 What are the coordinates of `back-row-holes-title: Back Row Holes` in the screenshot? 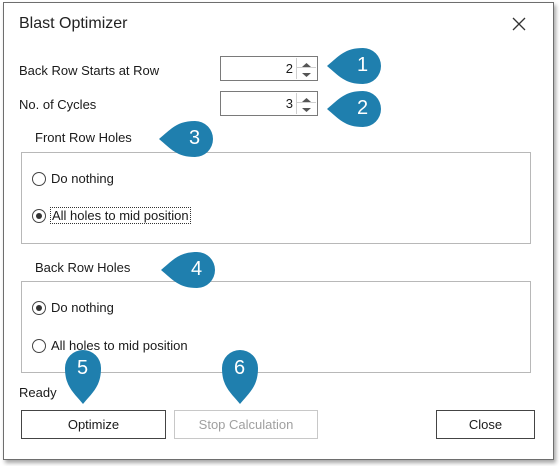 It's located at (83, 267).